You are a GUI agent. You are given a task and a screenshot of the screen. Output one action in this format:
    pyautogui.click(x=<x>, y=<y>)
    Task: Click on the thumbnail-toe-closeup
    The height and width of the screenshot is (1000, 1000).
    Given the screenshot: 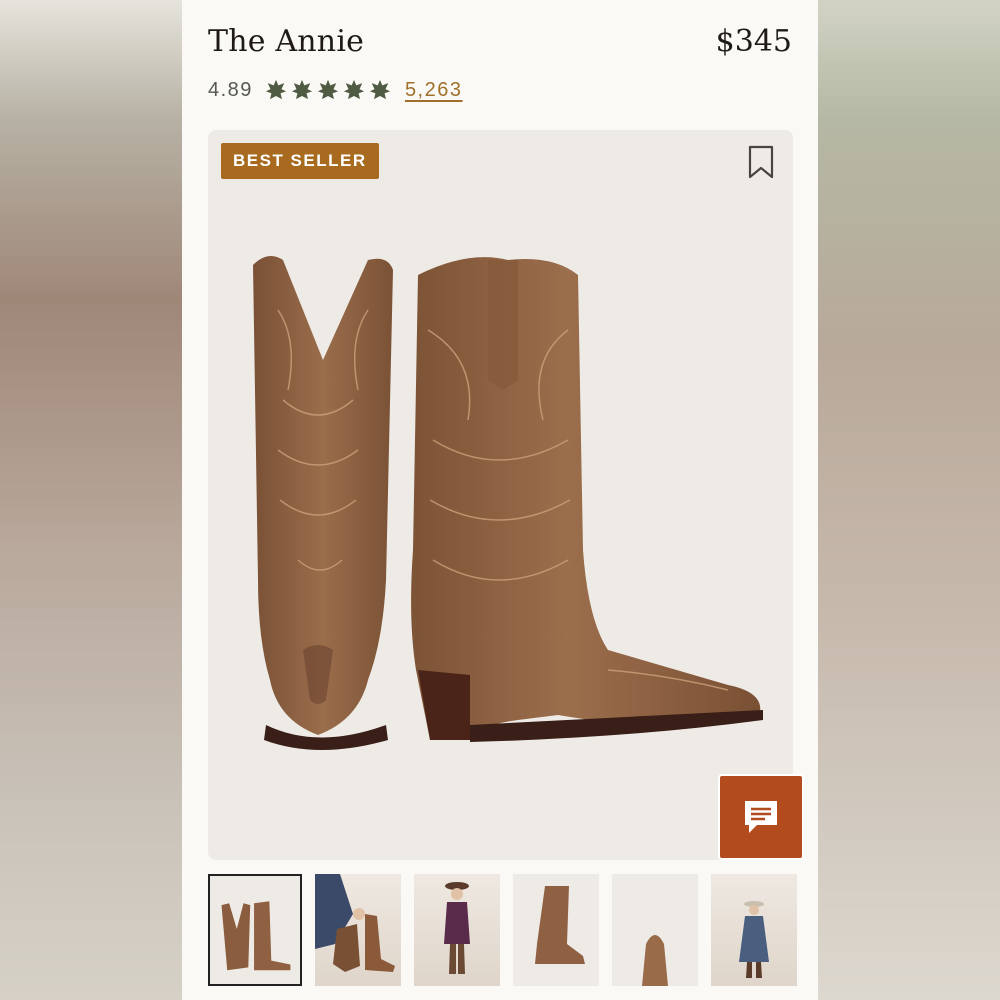 What is the action you would take?
    pyautogui.click(x=655, y=930)
    